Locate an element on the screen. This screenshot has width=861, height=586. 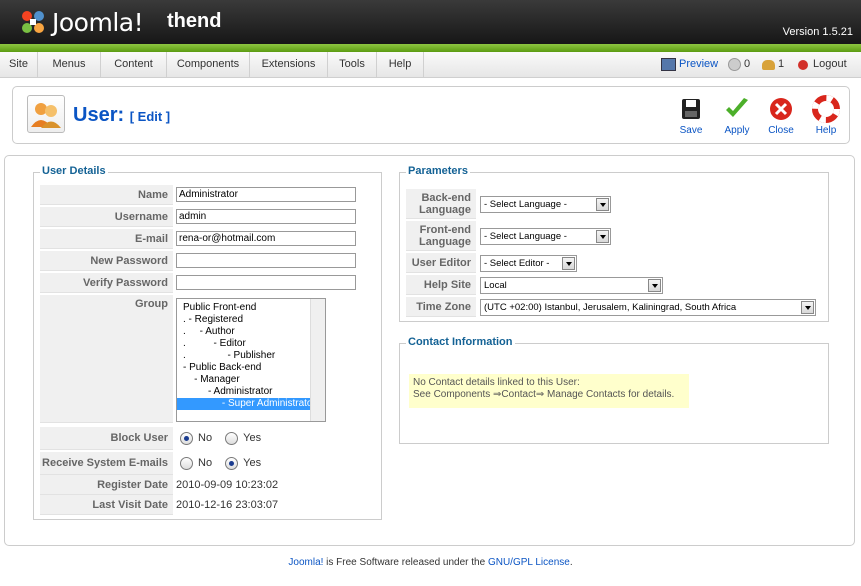
page-title: User: [ Edit ] is located at coordinates (121, 115).